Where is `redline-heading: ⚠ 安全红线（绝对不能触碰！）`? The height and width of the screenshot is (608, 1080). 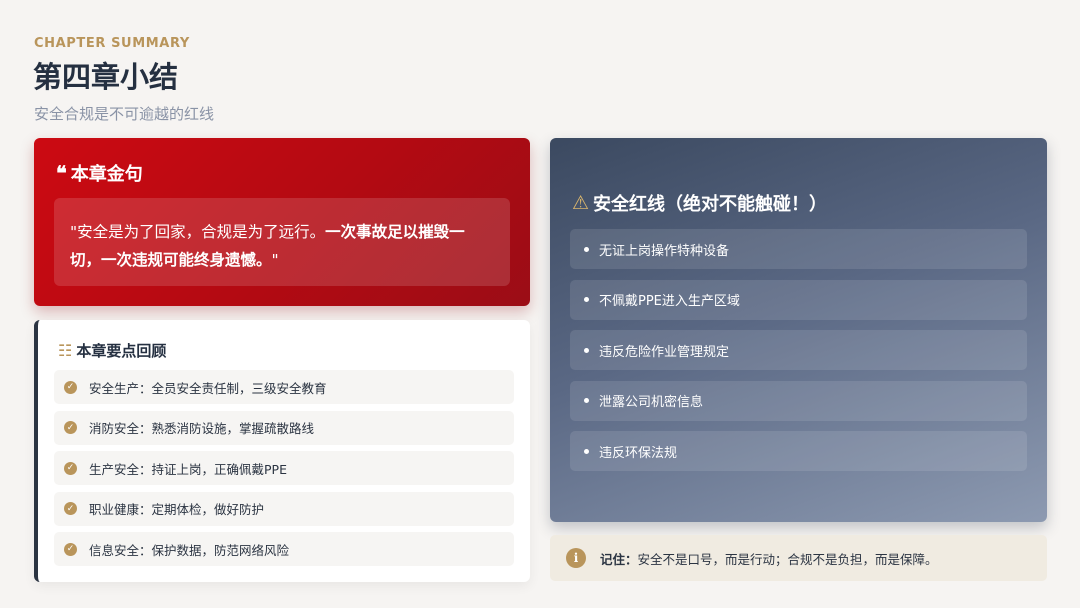 redline-heading: ⚠ 安全红线（绝对不能触碰！） is located at coordinates (699, 203).